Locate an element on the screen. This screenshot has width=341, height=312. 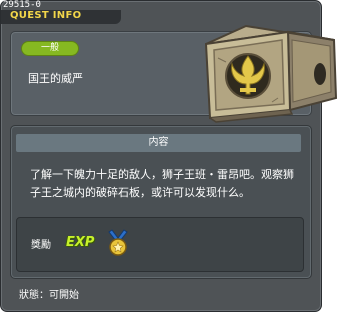
reward-label: 獎勵 is located at coordinates (41, 245).